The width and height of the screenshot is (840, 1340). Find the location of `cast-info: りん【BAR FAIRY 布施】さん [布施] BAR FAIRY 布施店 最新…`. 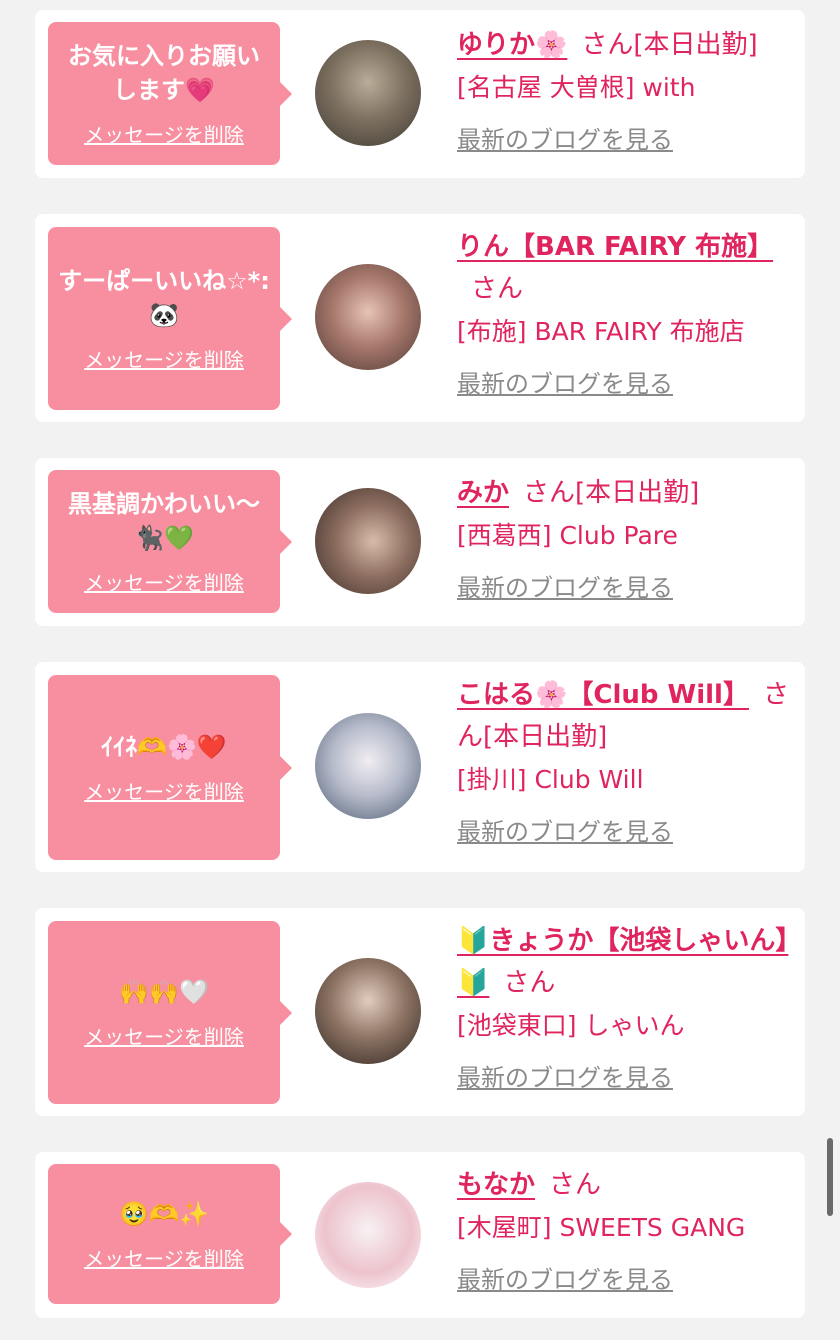

cast-info: りん【BAR FAIRY 布施】さん [布施] BAR FAIRY 布施店 最新… is located at coordinates (624, 315).